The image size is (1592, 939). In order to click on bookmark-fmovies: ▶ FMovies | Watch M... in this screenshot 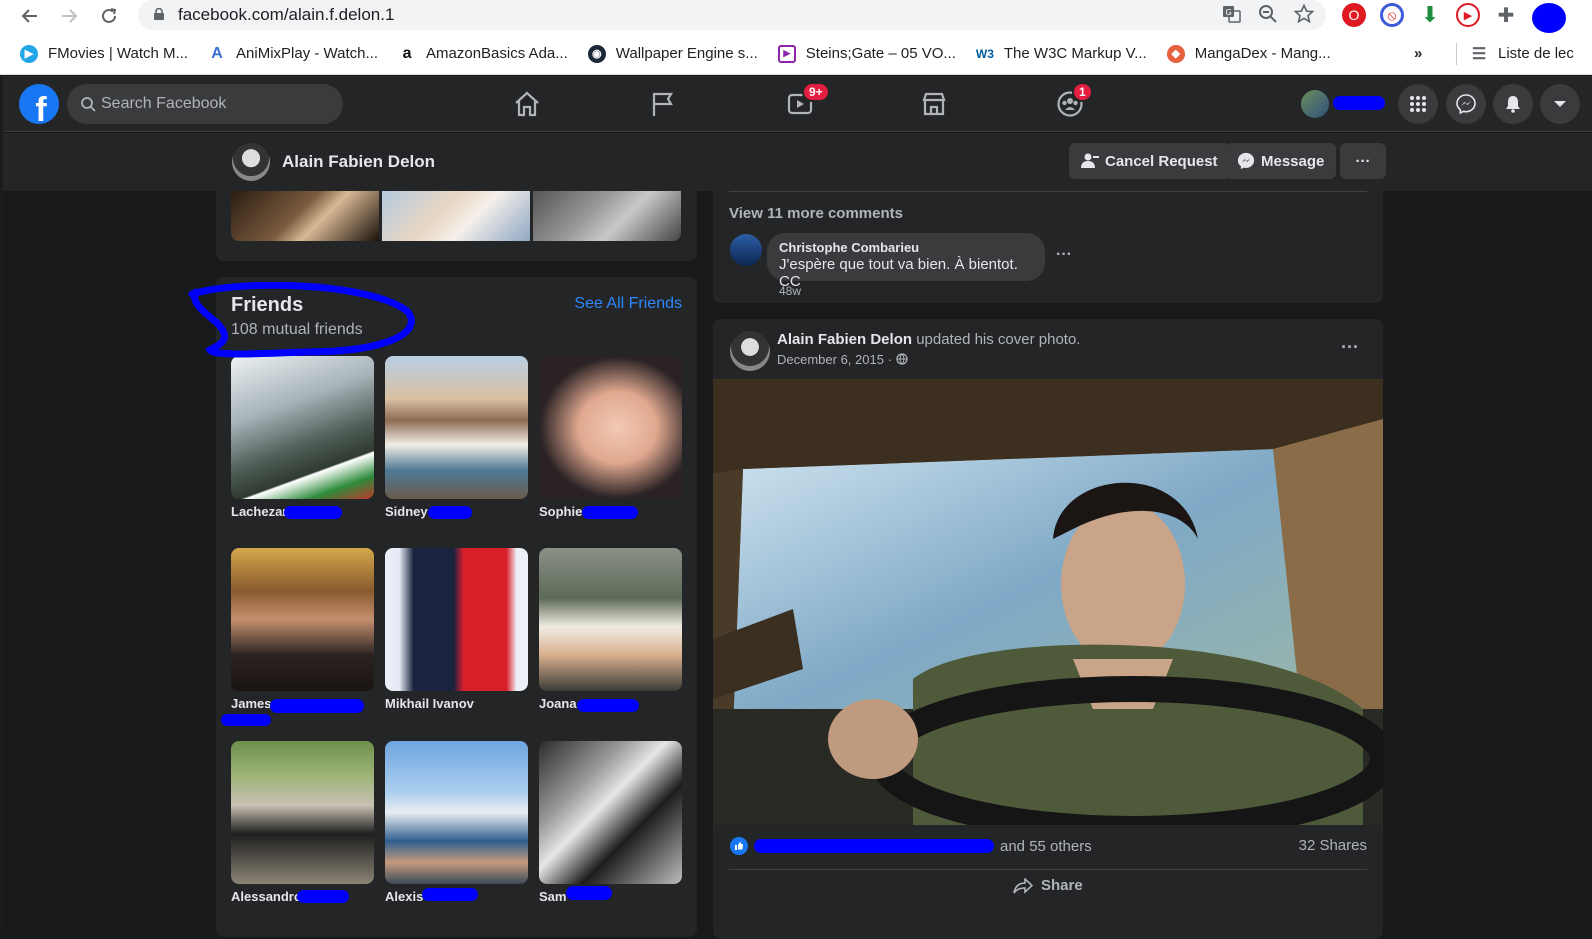, I will do `click(104, 53)`.